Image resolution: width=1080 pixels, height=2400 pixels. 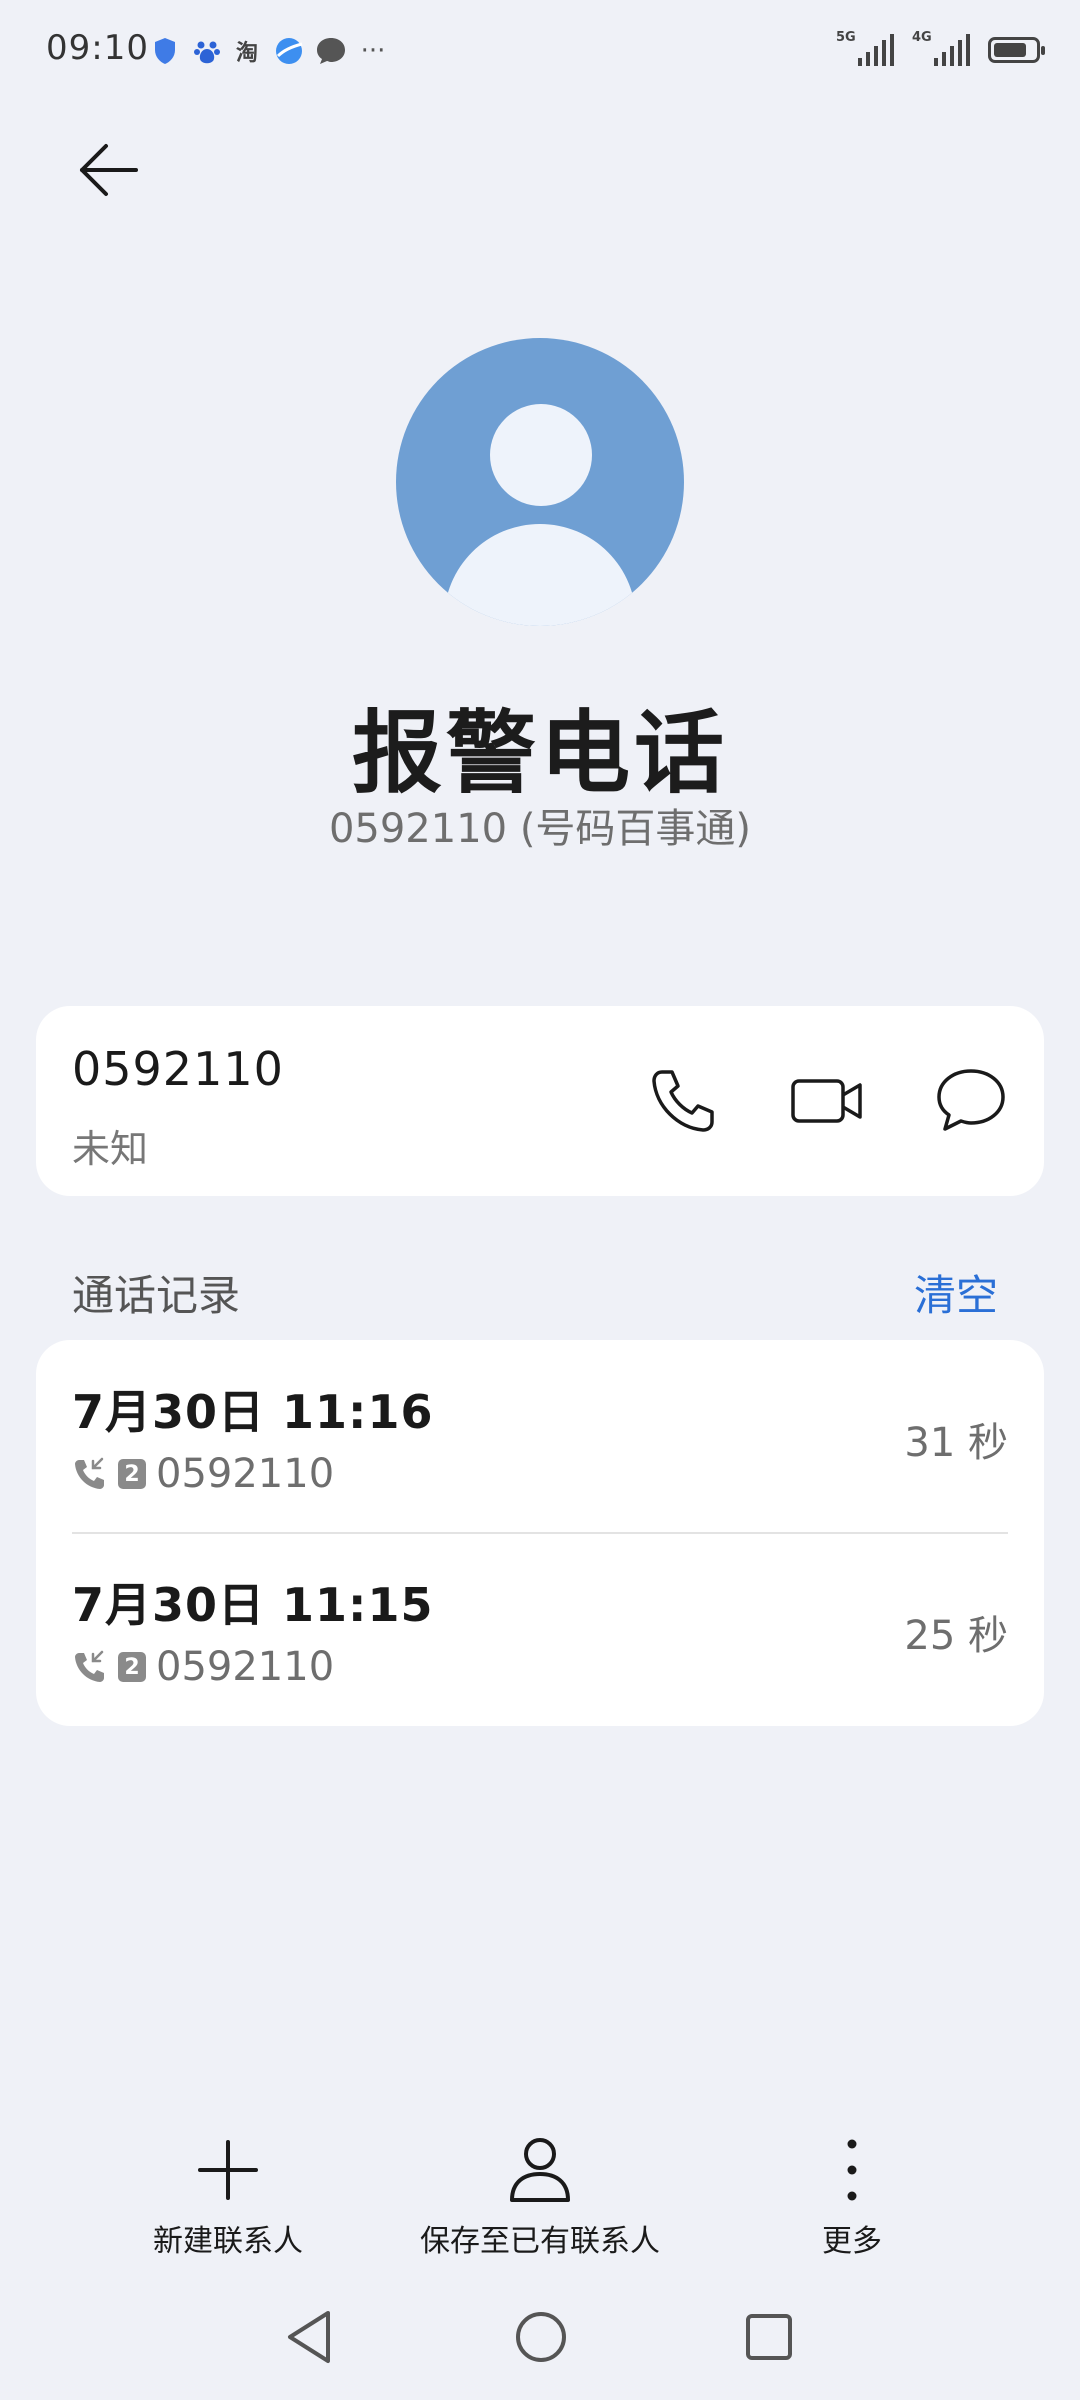 I want to click on back-button, so click(x=108, y=170).